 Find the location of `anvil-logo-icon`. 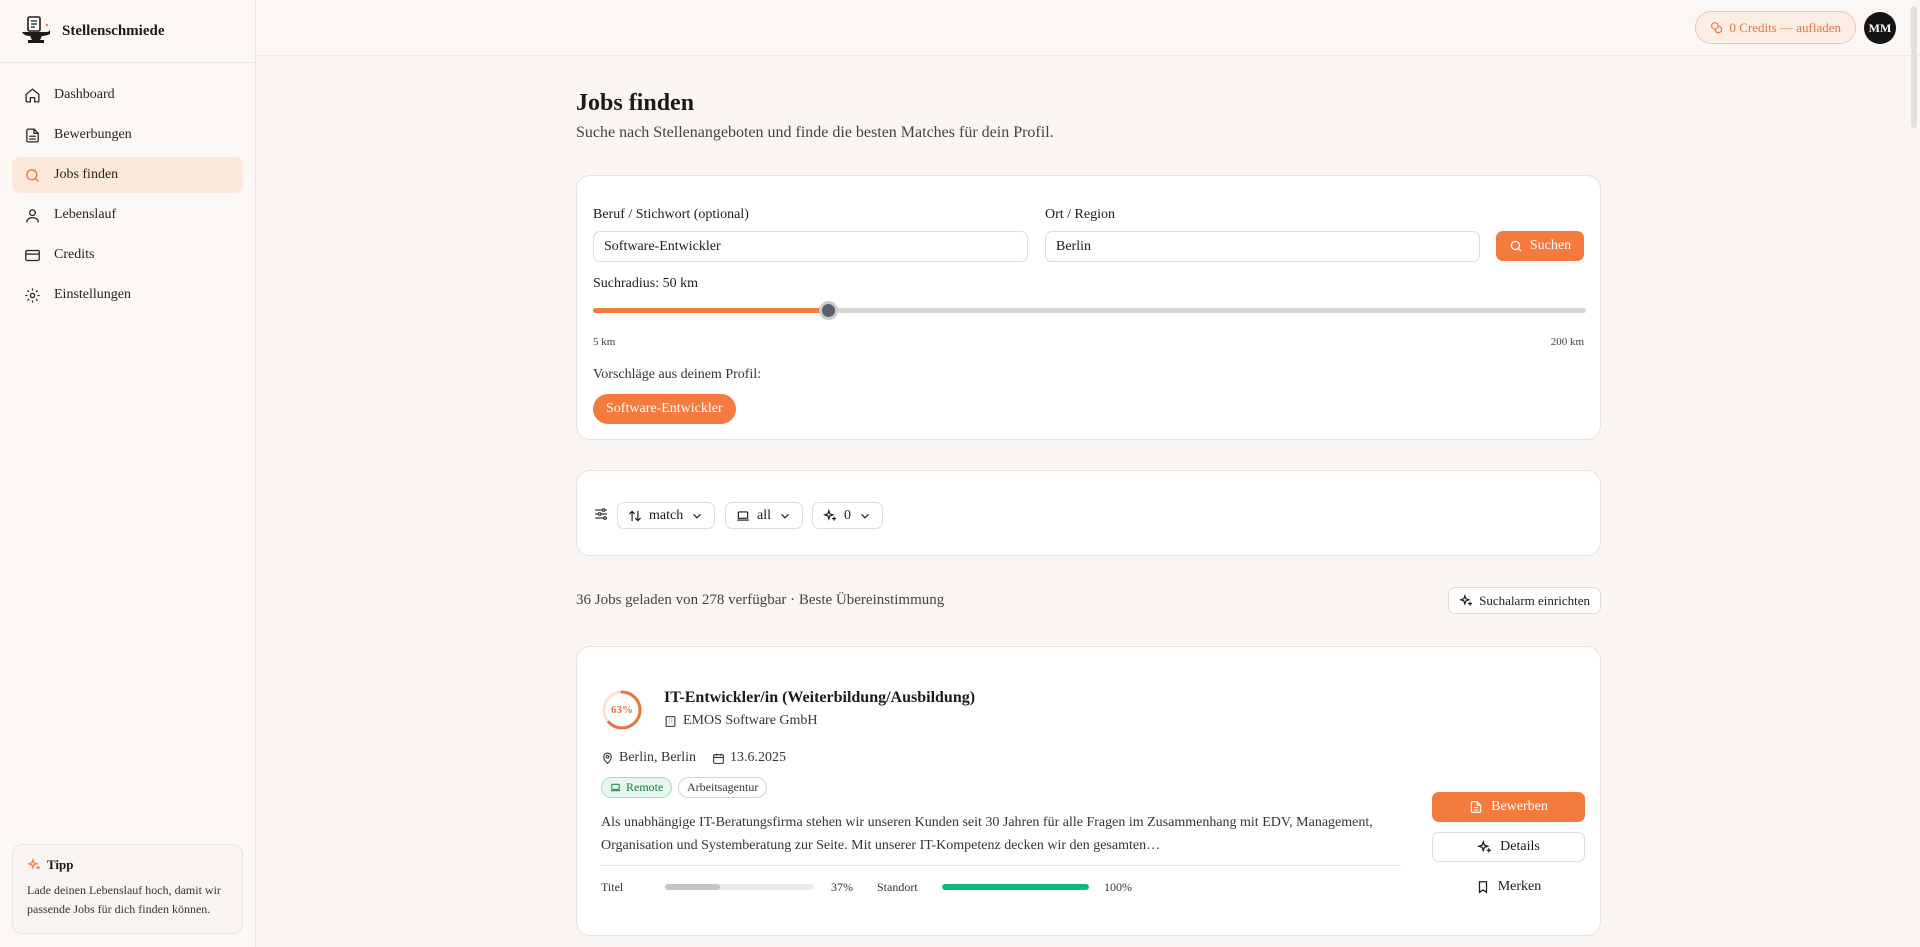

anvil-logo-icon is located at coordinates (36, 29).